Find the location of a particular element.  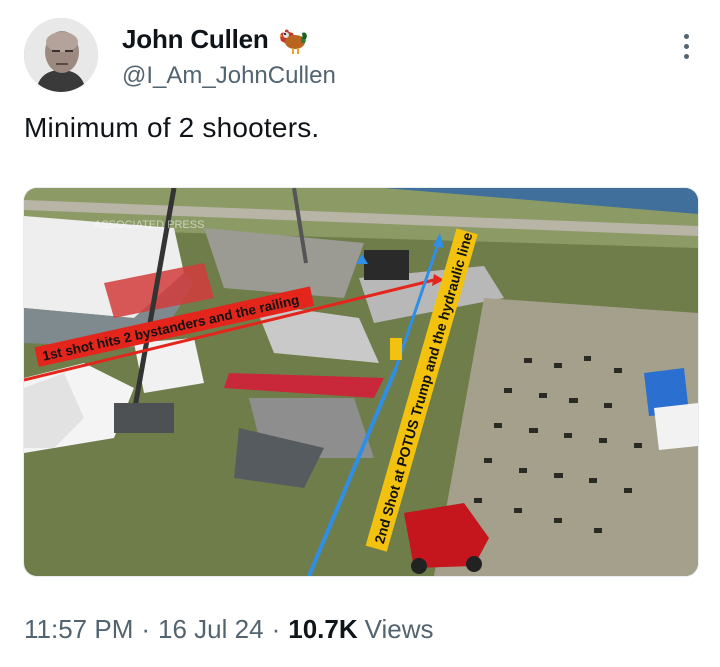

tweet-meta: 11:57 PM · 16 Jul 24 · 10.7K Views is located at coordinates (229, 629).